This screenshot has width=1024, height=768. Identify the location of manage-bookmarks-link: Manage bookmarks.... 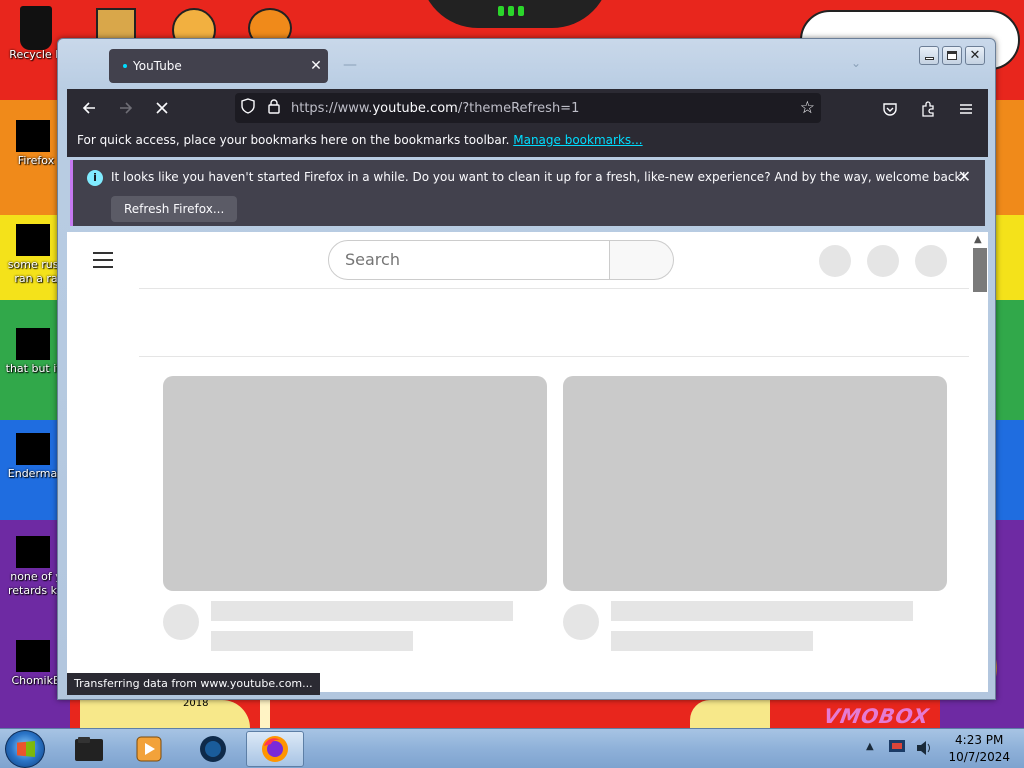
(577, 140).